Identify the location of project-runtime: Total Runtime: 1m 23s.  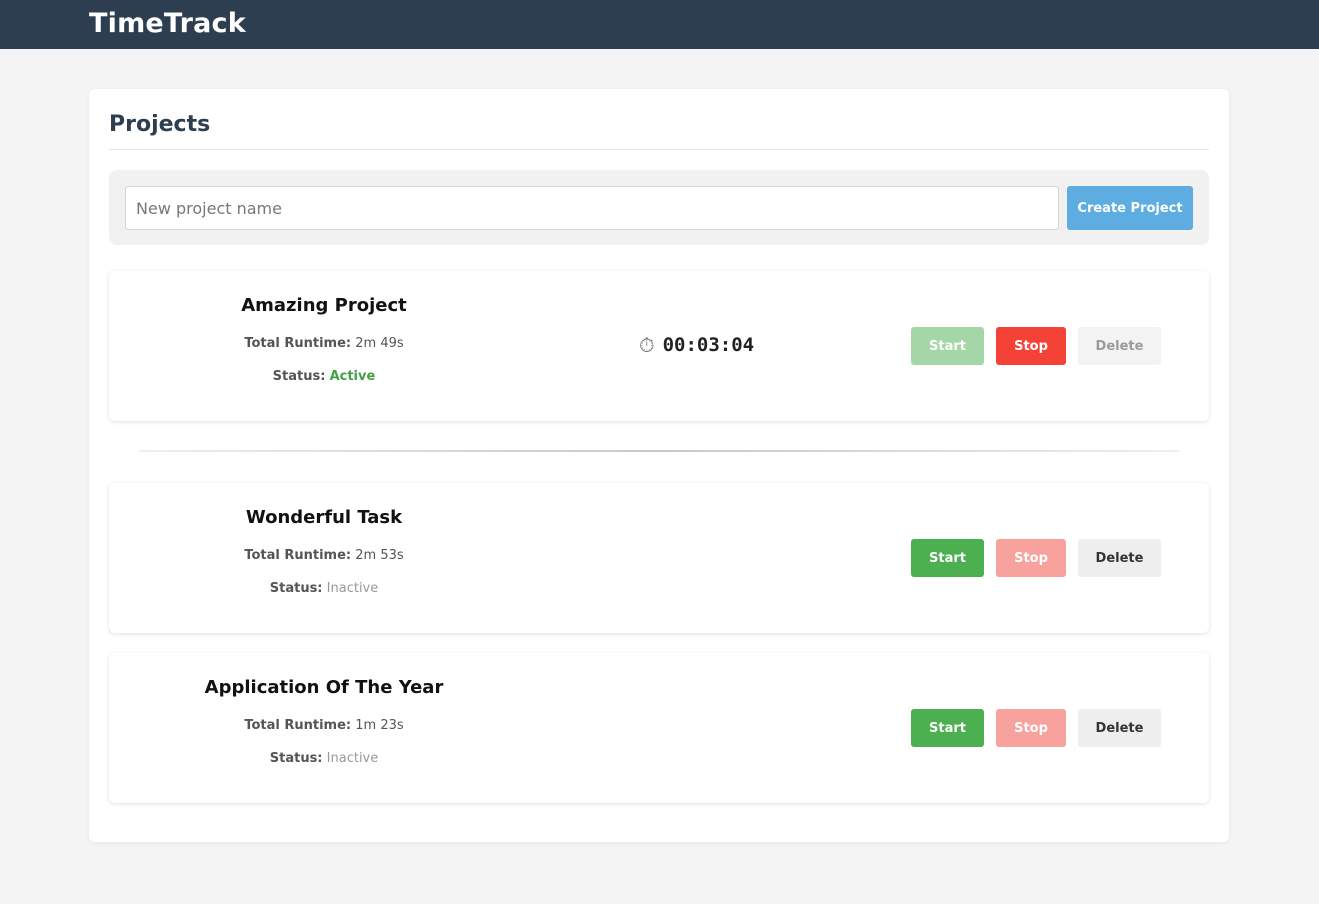
(324, 726).